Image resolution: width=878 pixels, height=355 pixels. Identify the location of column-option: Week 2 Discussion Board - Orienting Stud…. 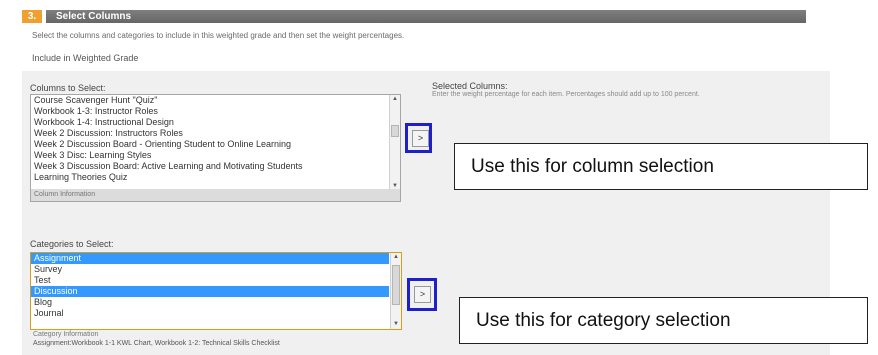
(209, 144).